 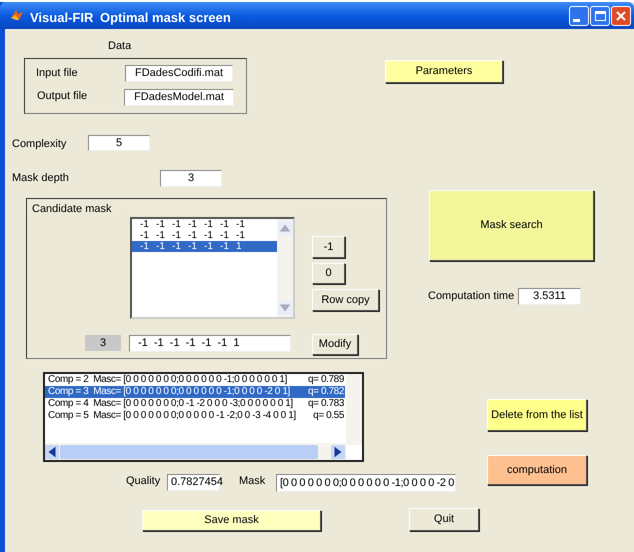 I want to click on field-label: Output file, so click(x=62, y=96).